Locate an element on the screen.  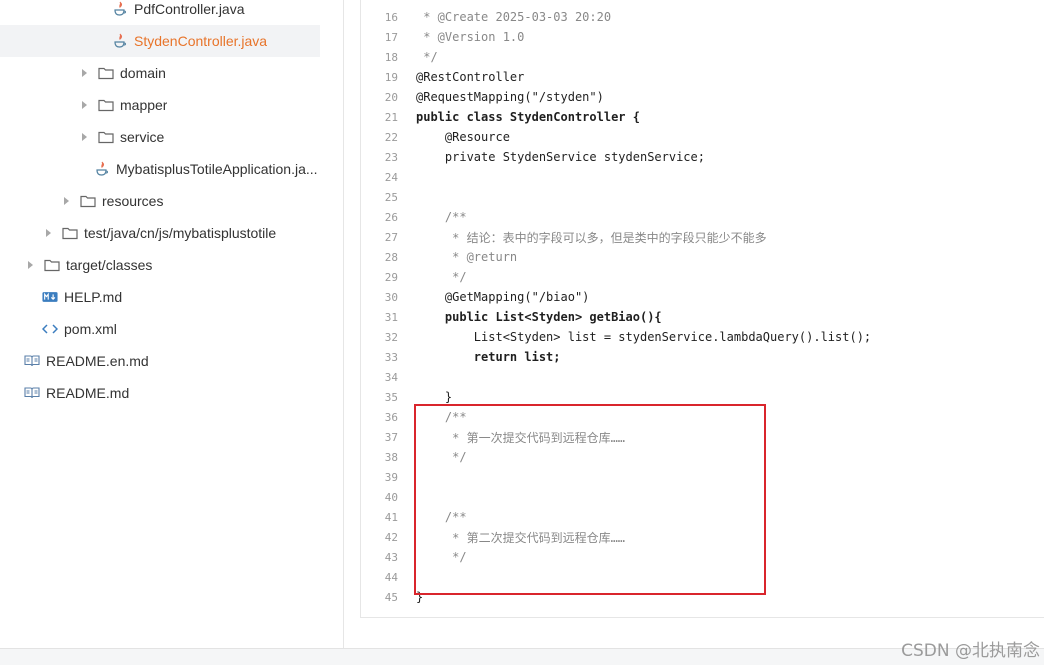
line-number: 30 is located at coordinates (391, 297).